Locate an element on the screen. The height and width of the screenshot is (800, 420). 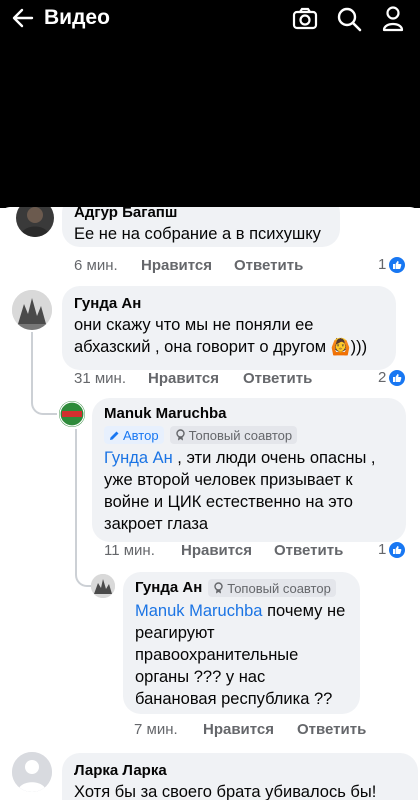
comment-time: 31 мин. is located at coordinates (100, 378).